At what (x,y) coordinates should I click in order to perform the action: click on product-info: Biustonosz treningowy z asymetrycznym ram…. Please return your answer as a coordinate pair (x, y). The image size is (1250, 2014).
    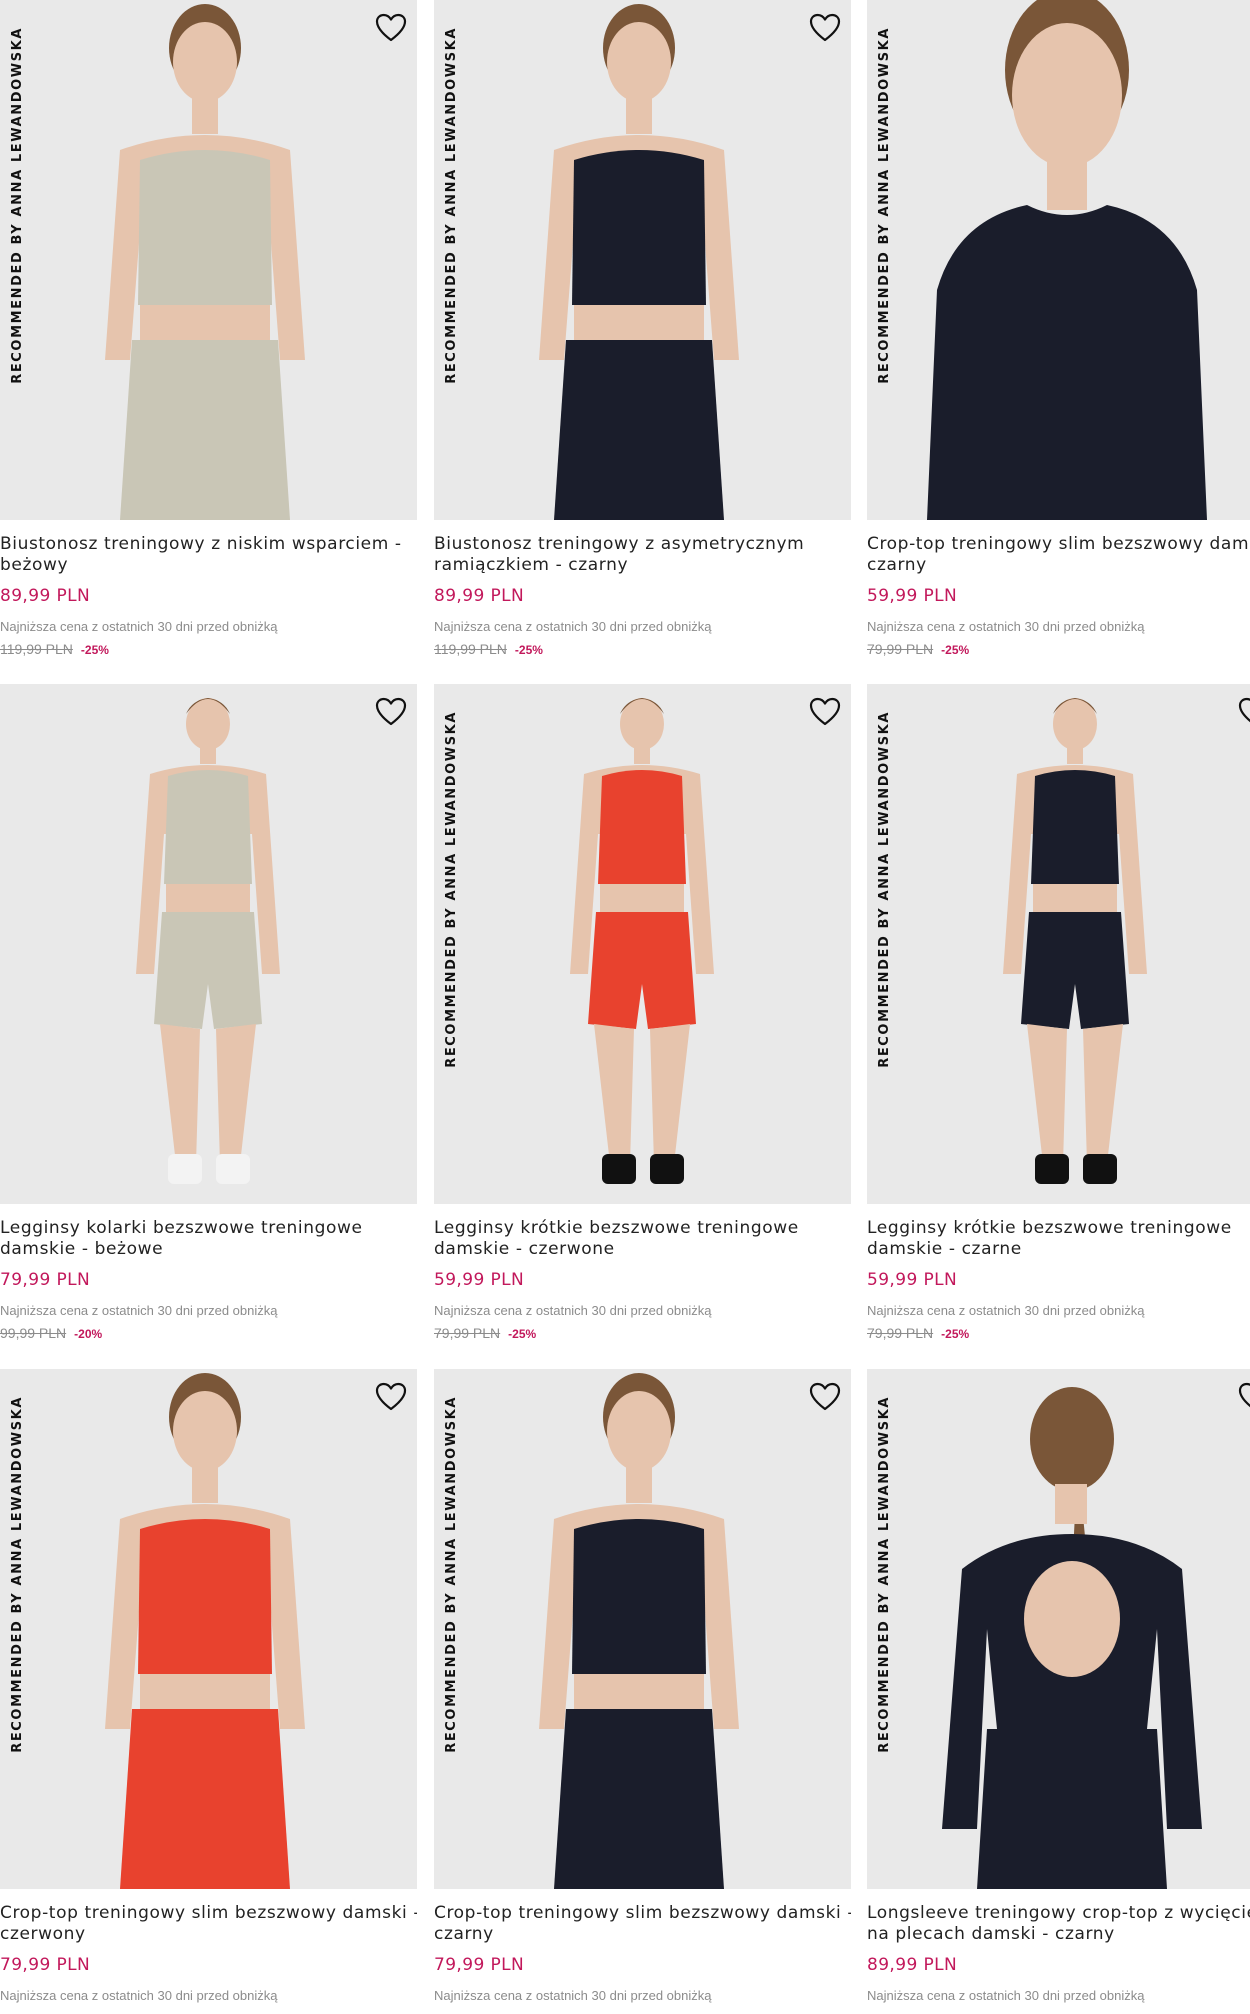
    Looking at the image, I should click on (642, 596).